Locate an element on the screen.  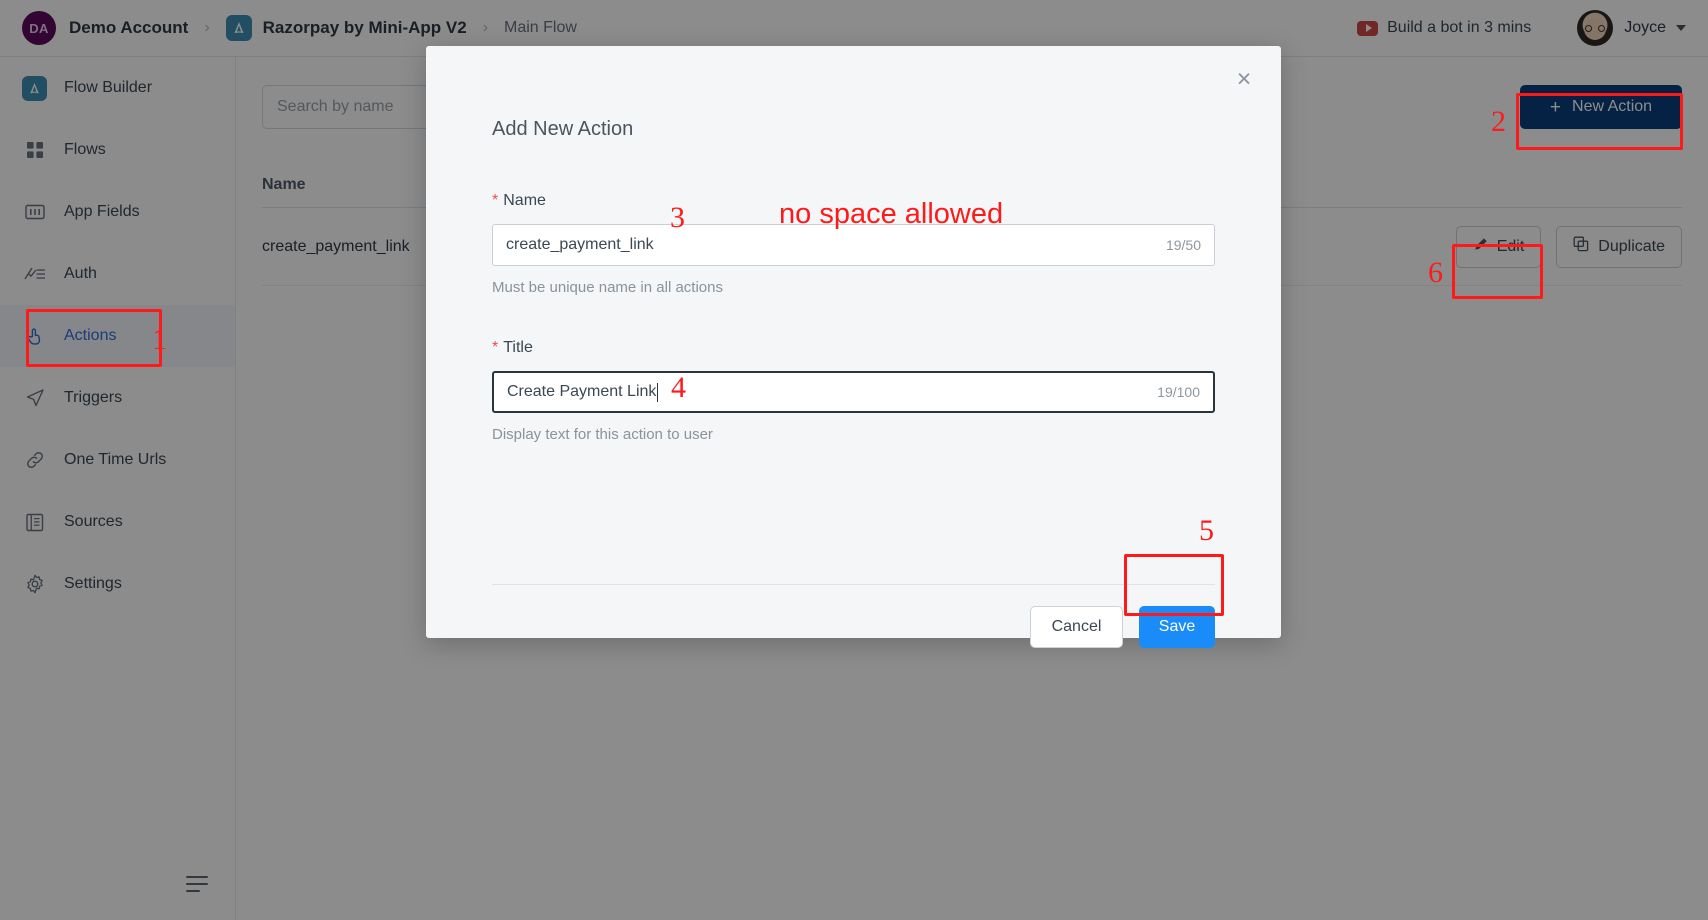
title-input-value: Create Payment Link is located at coordinates (582, 391).